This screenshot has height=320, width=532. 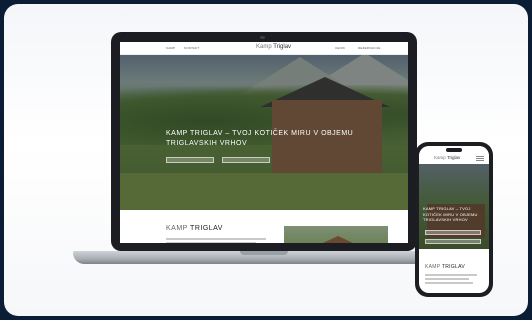 I want to click on laptop-notch, so click(x=264, y=253).